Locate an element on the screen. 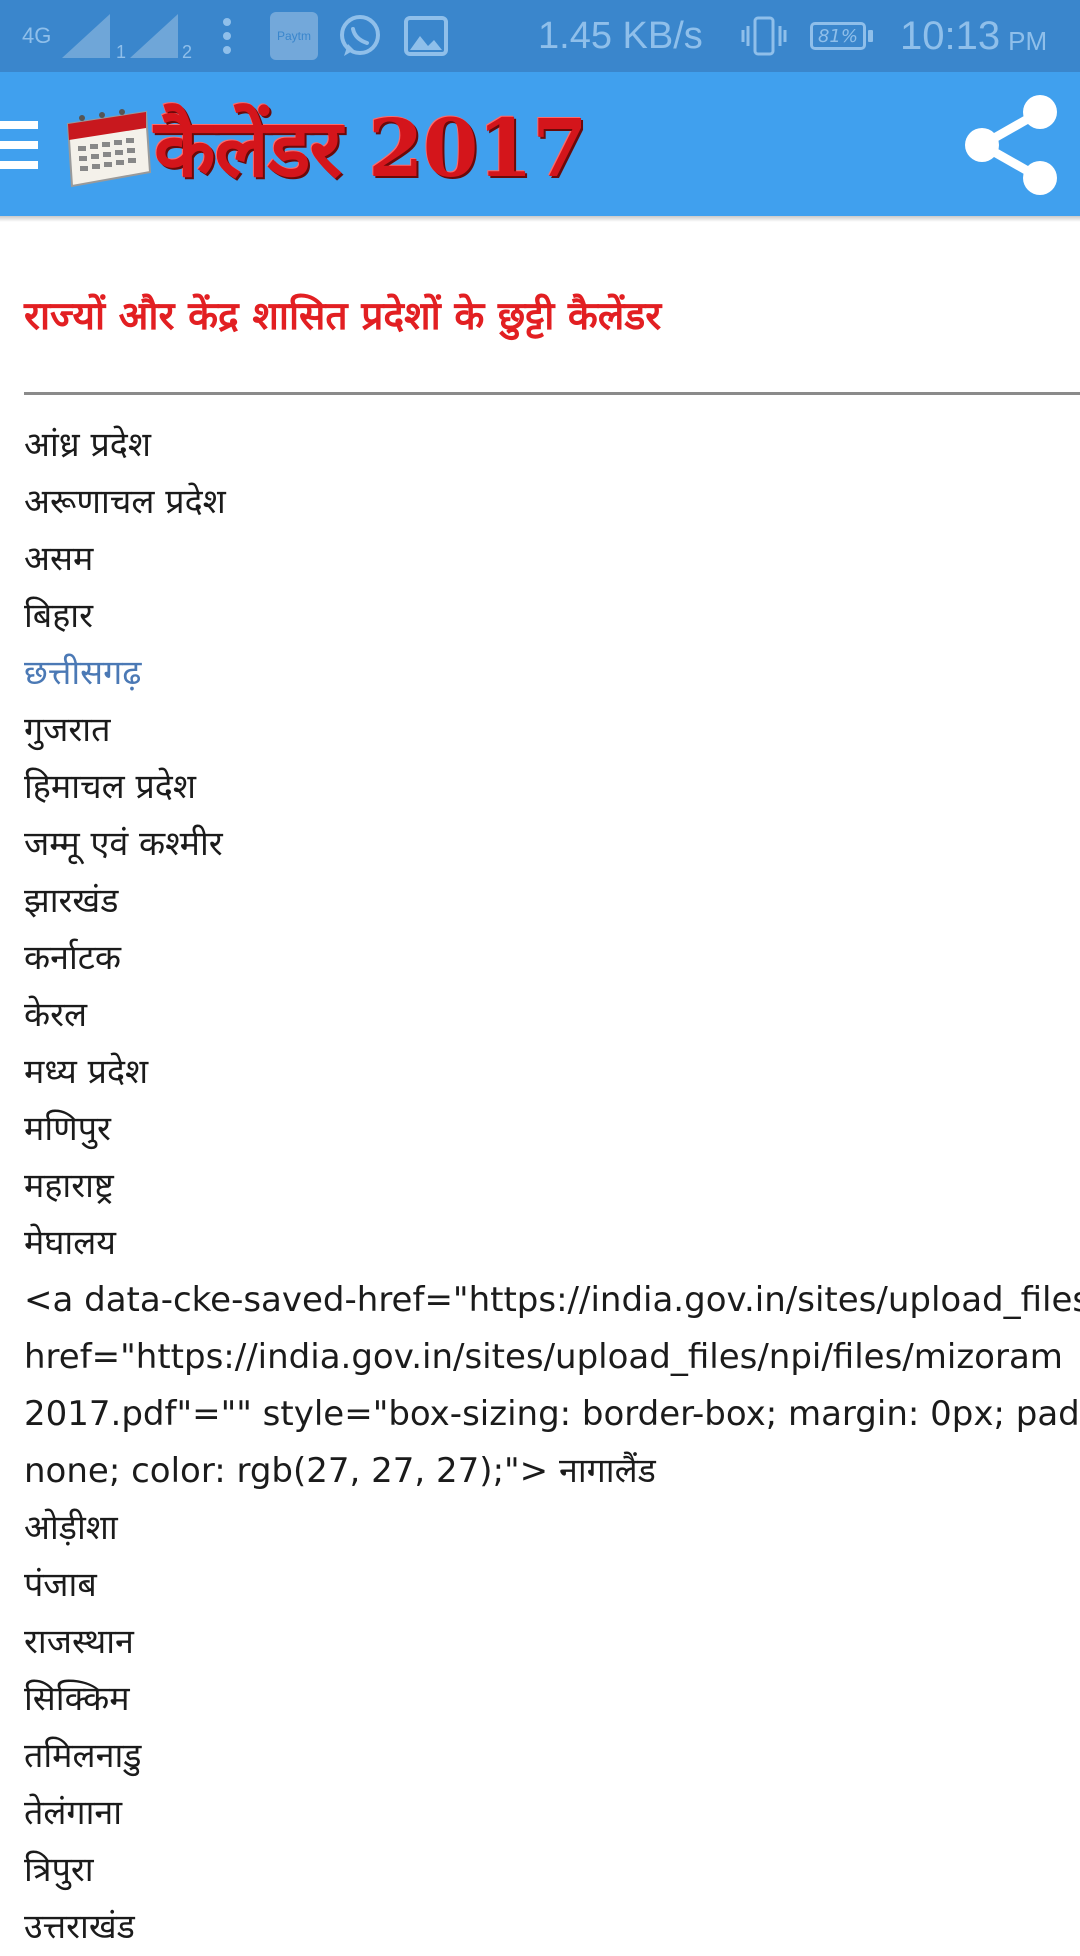  battery-indicator: 81% is located at coordinates (841, 36).